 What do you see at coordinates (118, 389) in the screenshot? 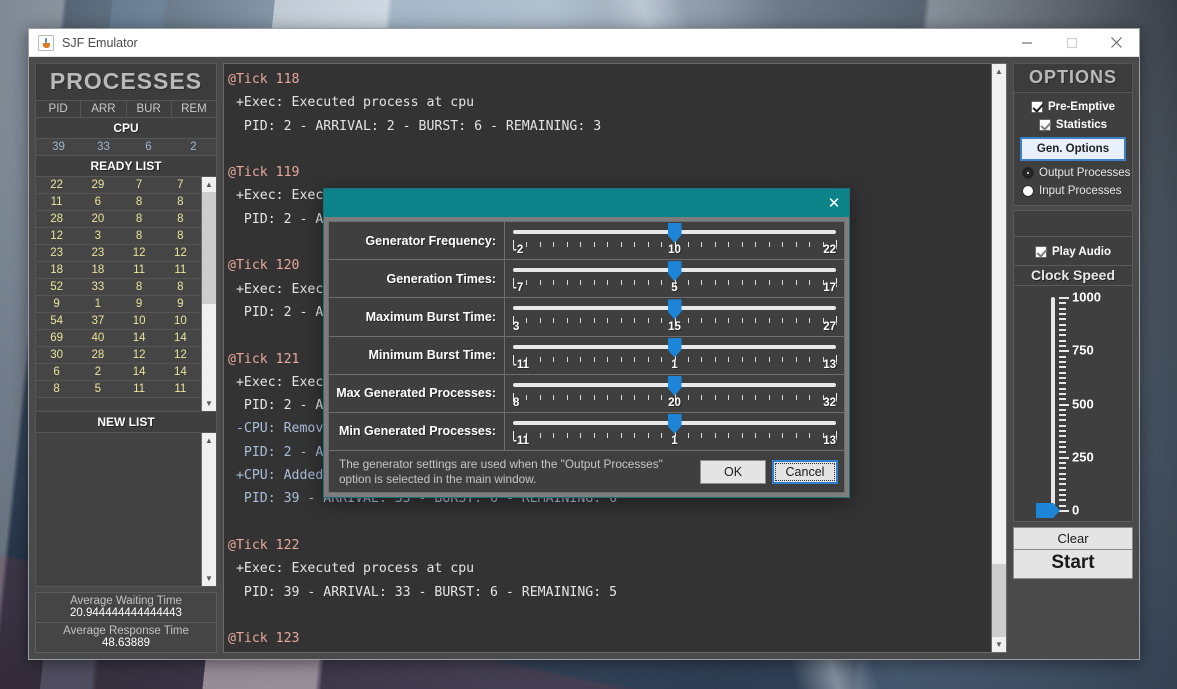
I see `table-row: 8 5 11 11` at bounding box center [118, 389].